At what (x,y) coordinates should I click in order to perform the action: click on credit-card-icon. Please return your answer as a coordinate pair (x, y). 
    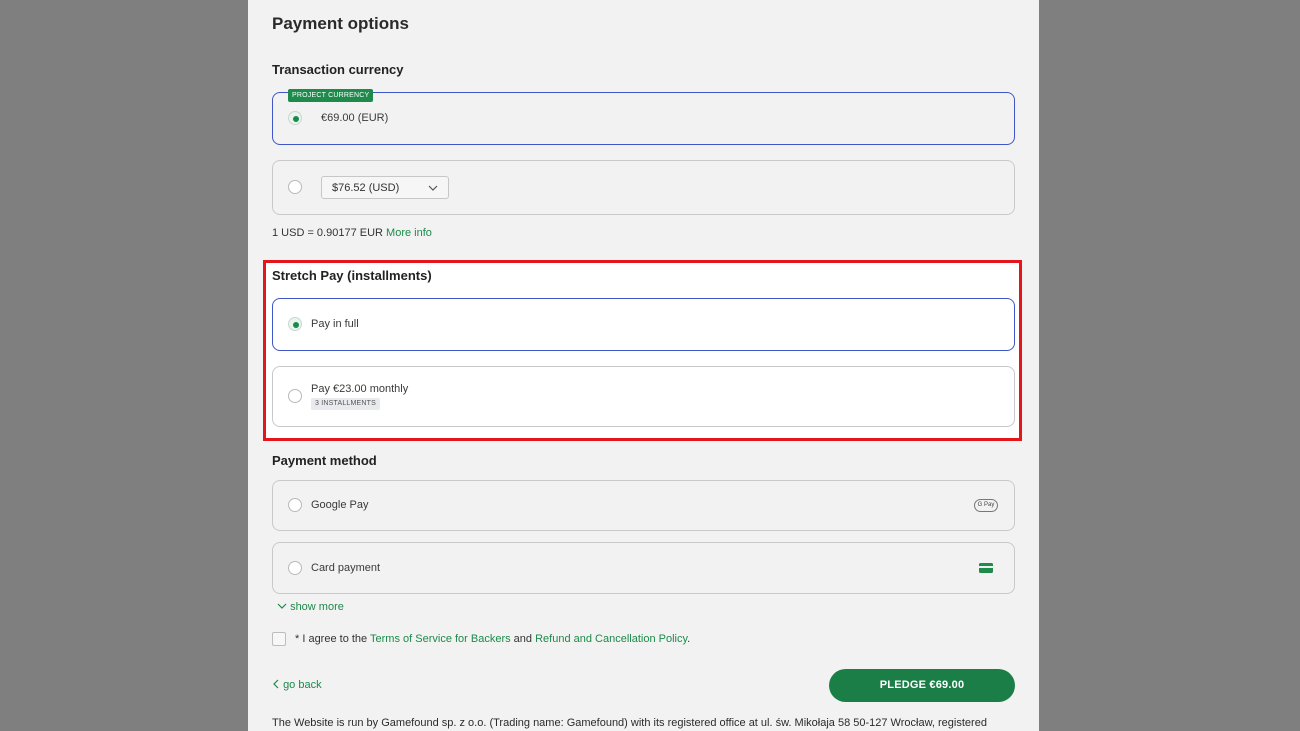
    Looking at the image, I should click on (986, 568).